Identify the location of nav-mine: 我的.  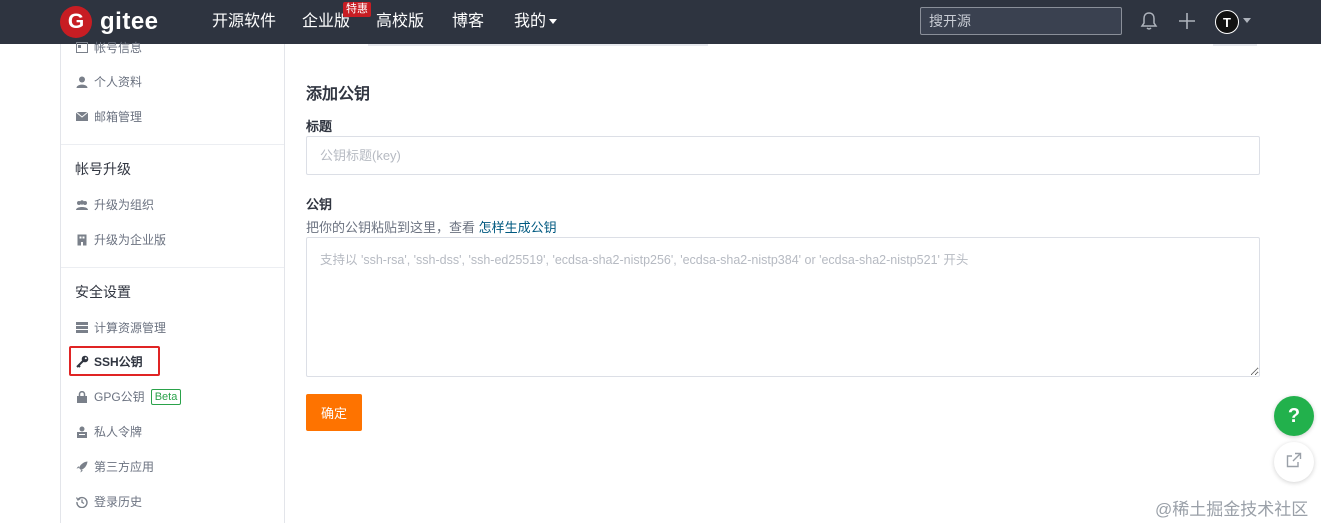
(536, 22).